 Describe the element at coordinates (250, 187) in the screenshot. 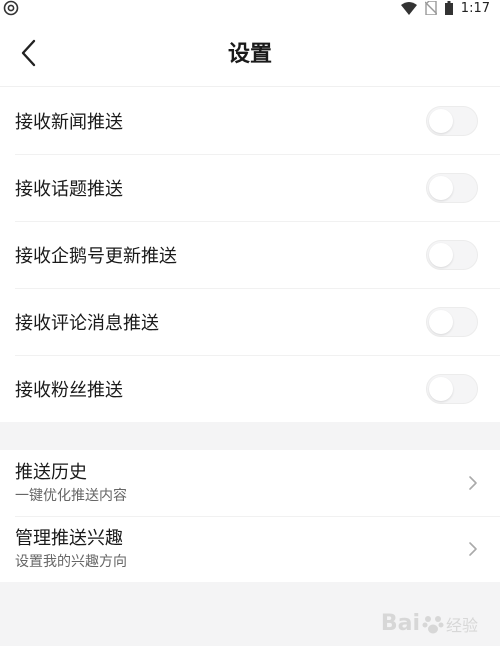

I see `toggle-row-topics: 接收话题推送` at that location.